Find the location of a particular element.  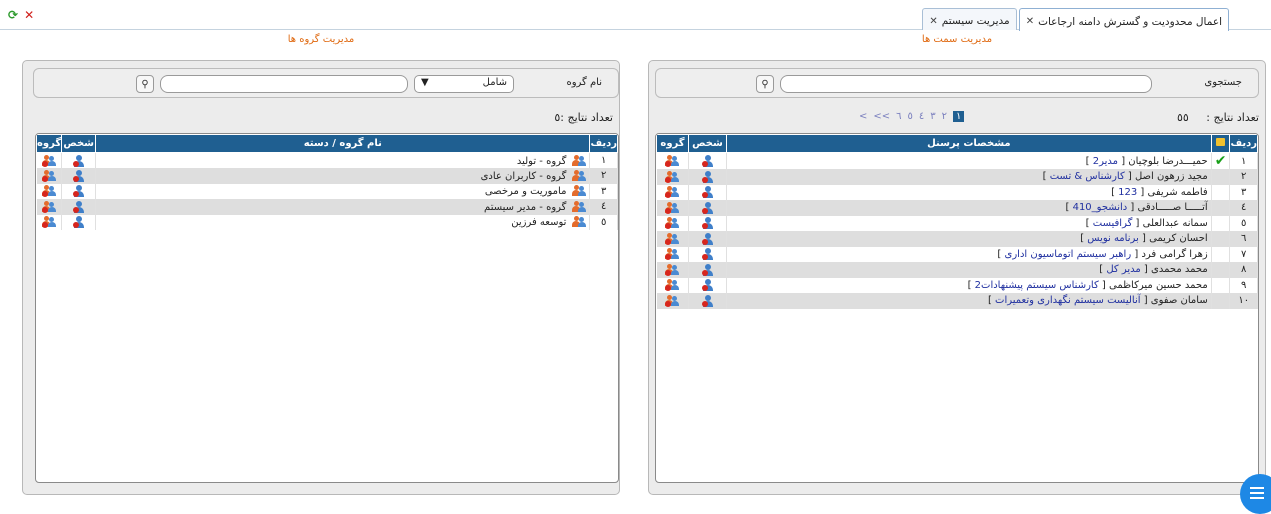

page-3: ٣ is located at coordinates (932, 116).